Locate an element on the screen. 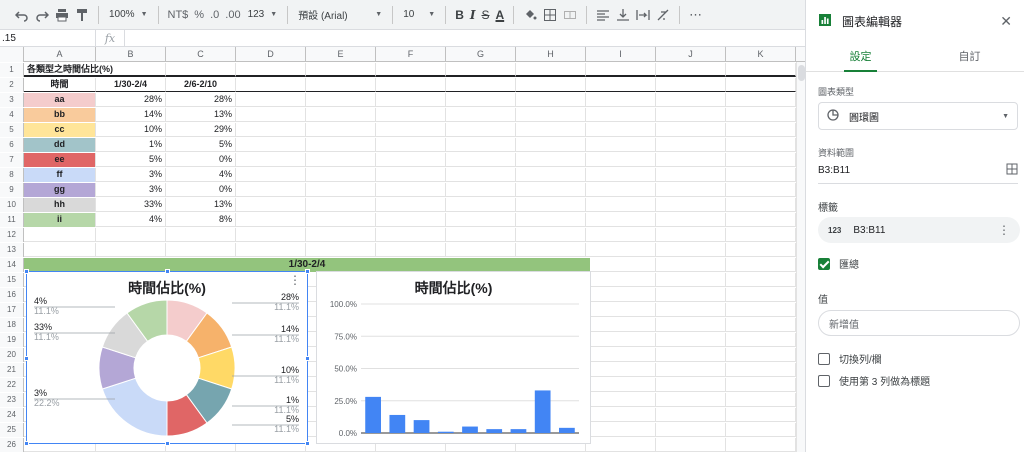  bar-aa is located at coordinates (373, 414).